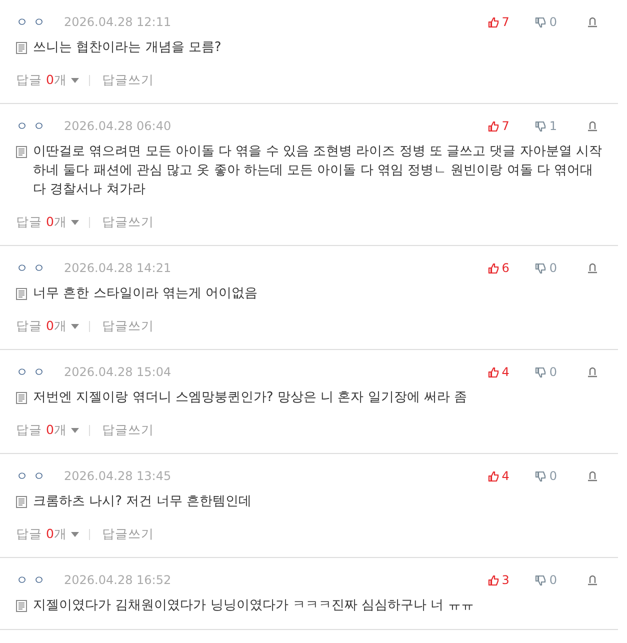  What do you see at coordinates (118, 476) in the screenshot?
I see `comment-date: 2026.04.28 13:45` at bounding box center [118, 476].